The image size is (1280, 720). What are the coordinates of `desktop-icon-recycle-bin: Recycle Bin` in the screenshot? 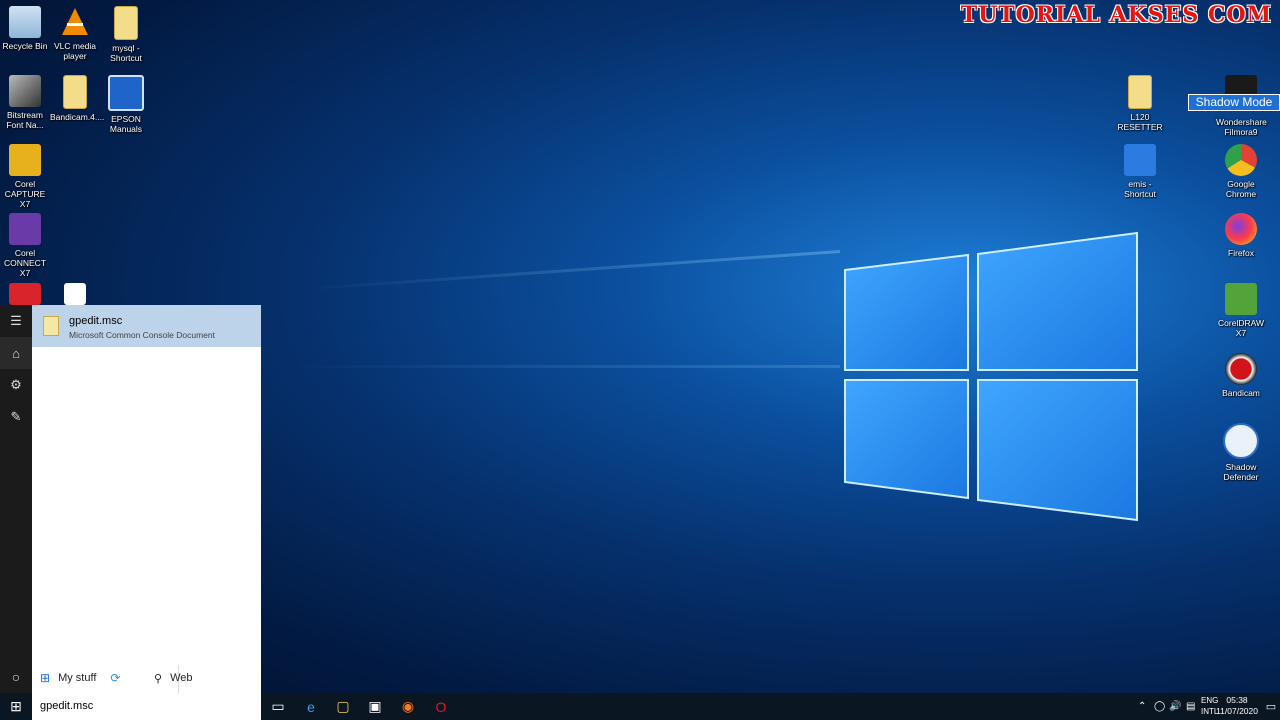 It's located at (25, 28).